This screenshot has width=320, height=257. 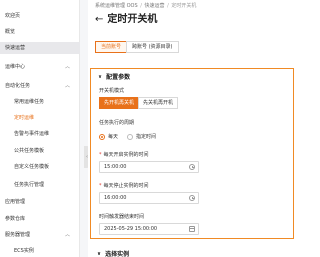 I want to click on stop-time-label: * 每天停止实例的时间, so click(x=124, y=185).